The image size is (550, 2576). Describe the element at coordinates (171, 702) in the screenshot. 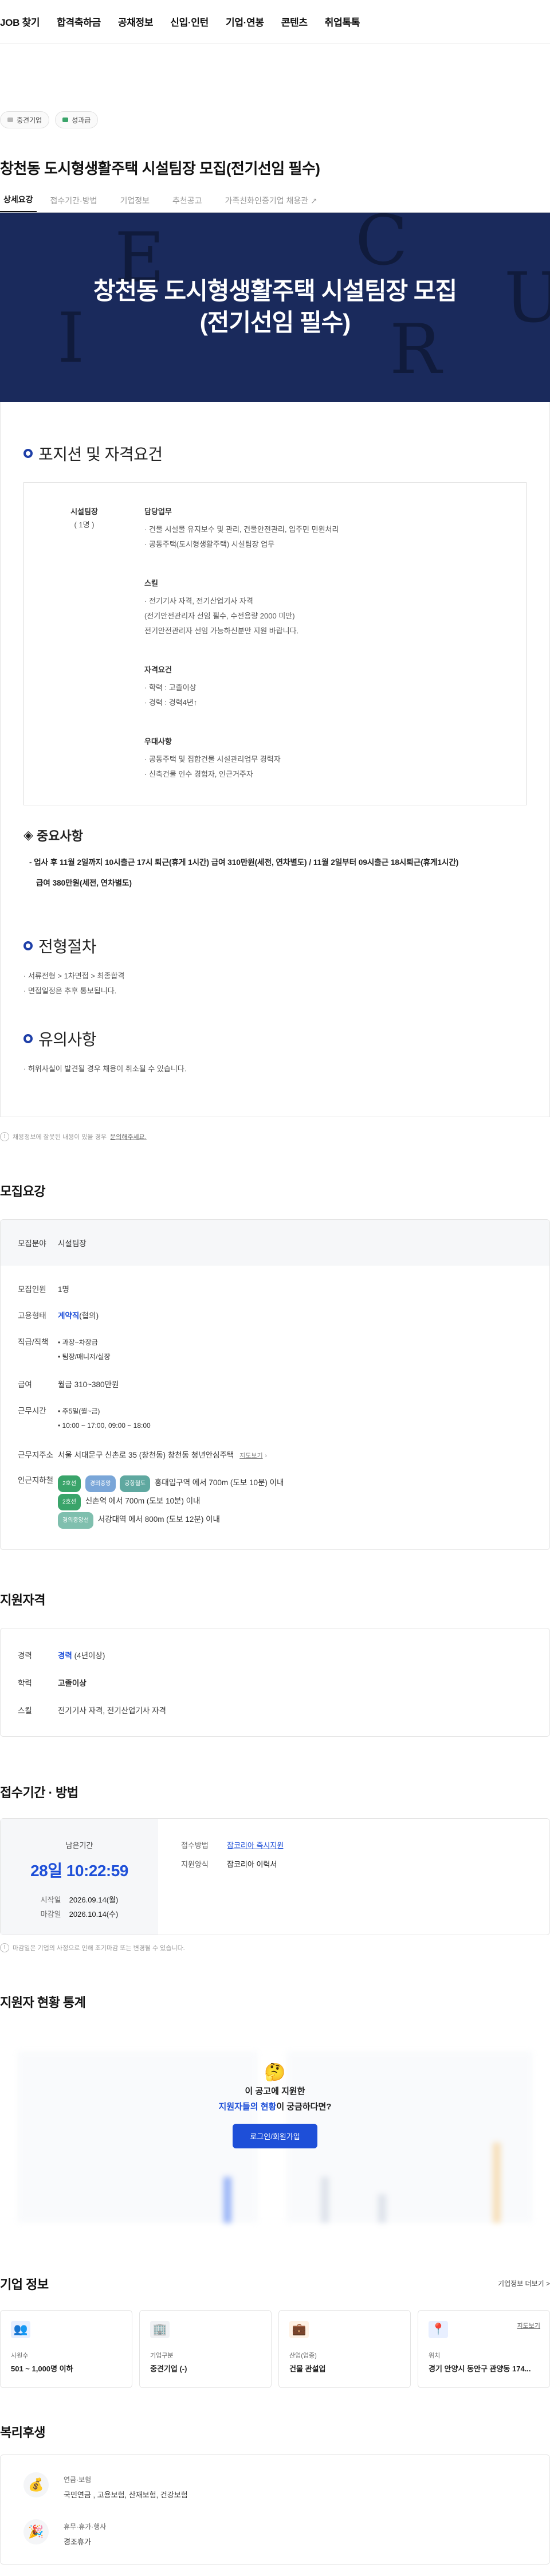

I see `list-item: · 경력 : 경력4년↑` at that location.